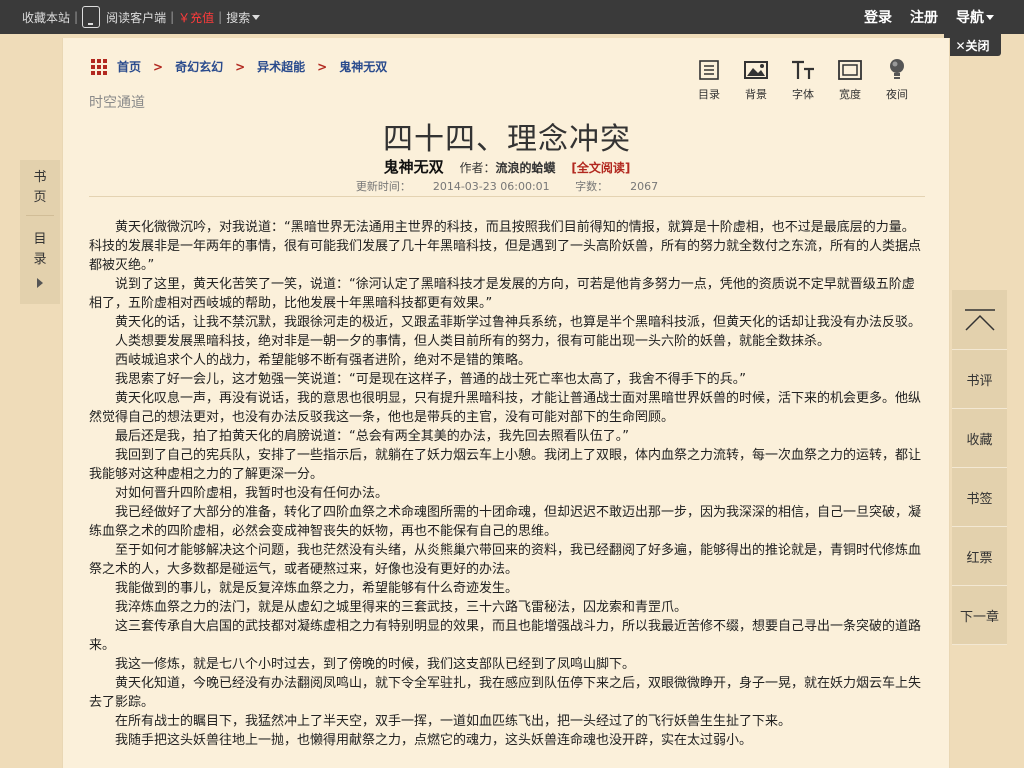 This screenshot has height=768, width=1024. Describe the element at coordinates (979, 615) in the screenshot. I see `next-chapter-button: 下一章` at that location.